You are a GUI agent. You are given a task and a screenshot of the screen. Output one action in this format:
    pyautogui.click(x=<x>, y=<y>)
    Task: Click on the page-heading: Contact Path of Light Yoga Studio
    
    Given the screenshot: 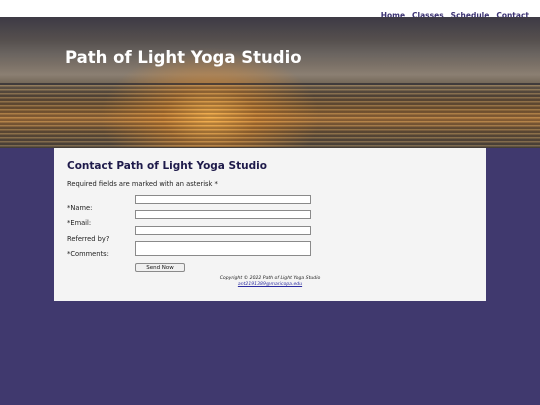 What is the action you would take?
    pyautogui.click(x=167, y=166)
    